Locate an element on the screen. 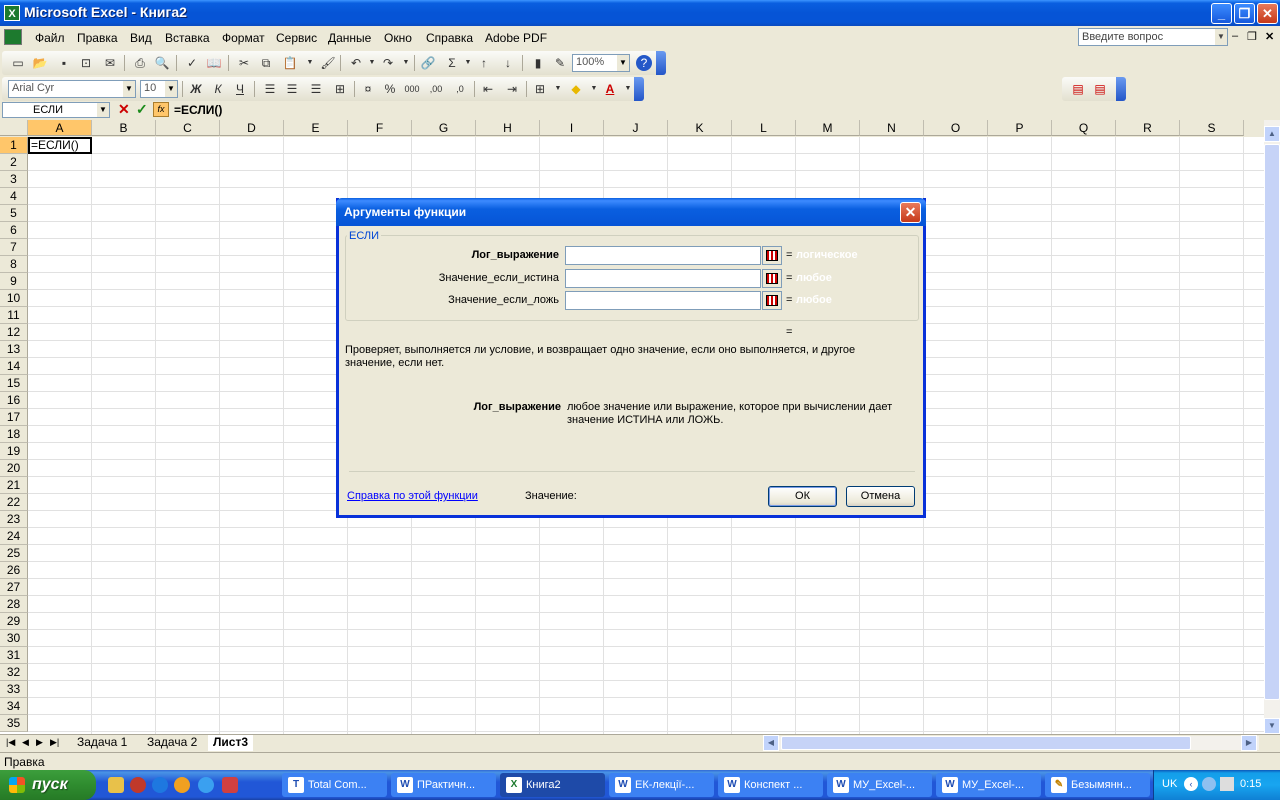 The image size is (1280, 800). monitor-icon is located at coordinates (1227, 784).